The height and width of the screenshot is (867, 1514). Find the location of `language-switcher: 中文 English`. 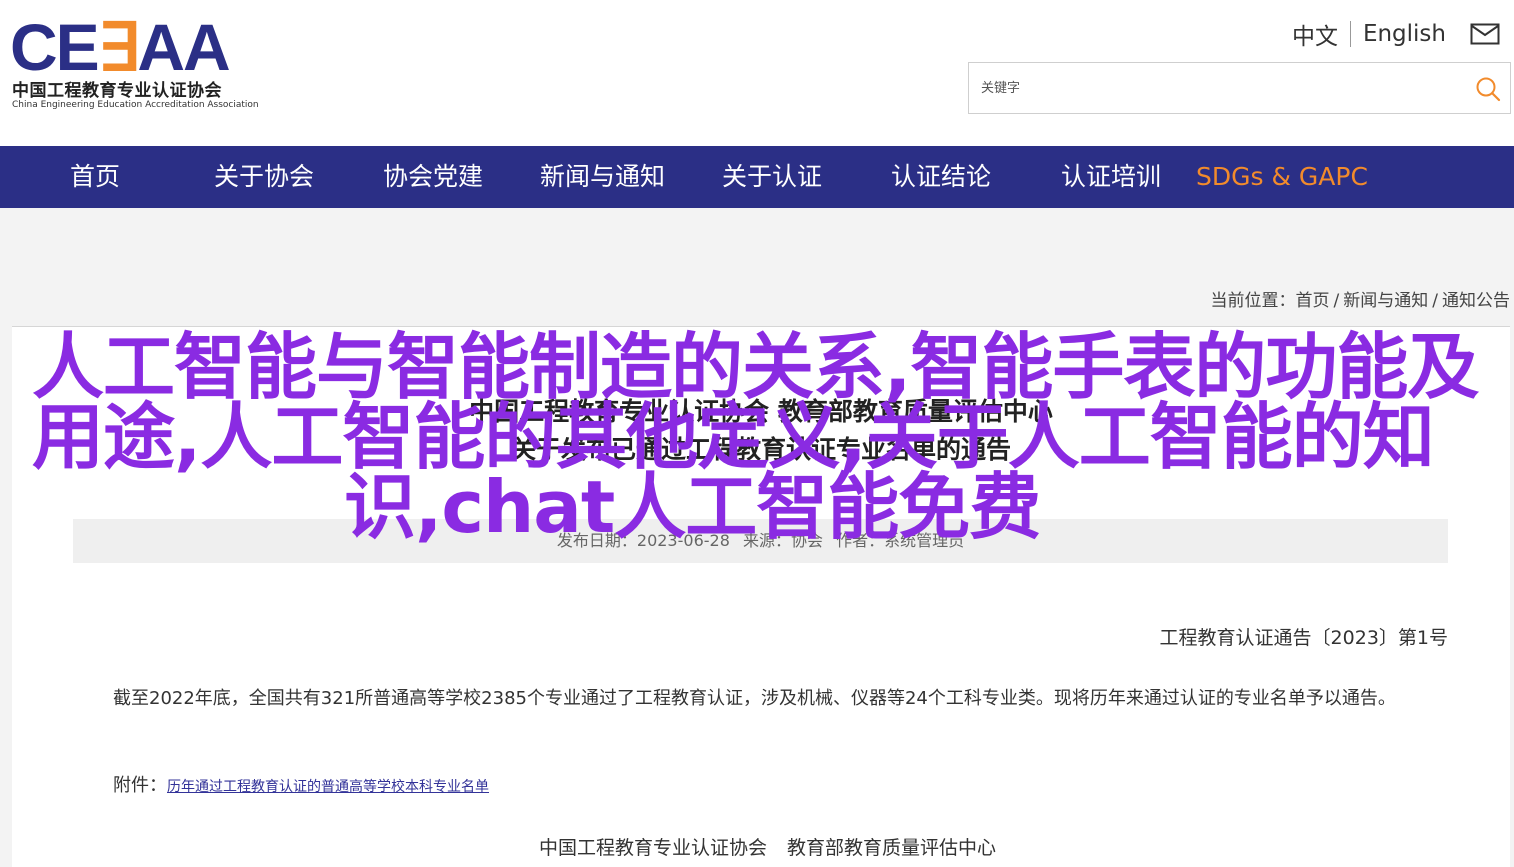

language-switcher: 中文 English is located at coordinates (1396, 34).